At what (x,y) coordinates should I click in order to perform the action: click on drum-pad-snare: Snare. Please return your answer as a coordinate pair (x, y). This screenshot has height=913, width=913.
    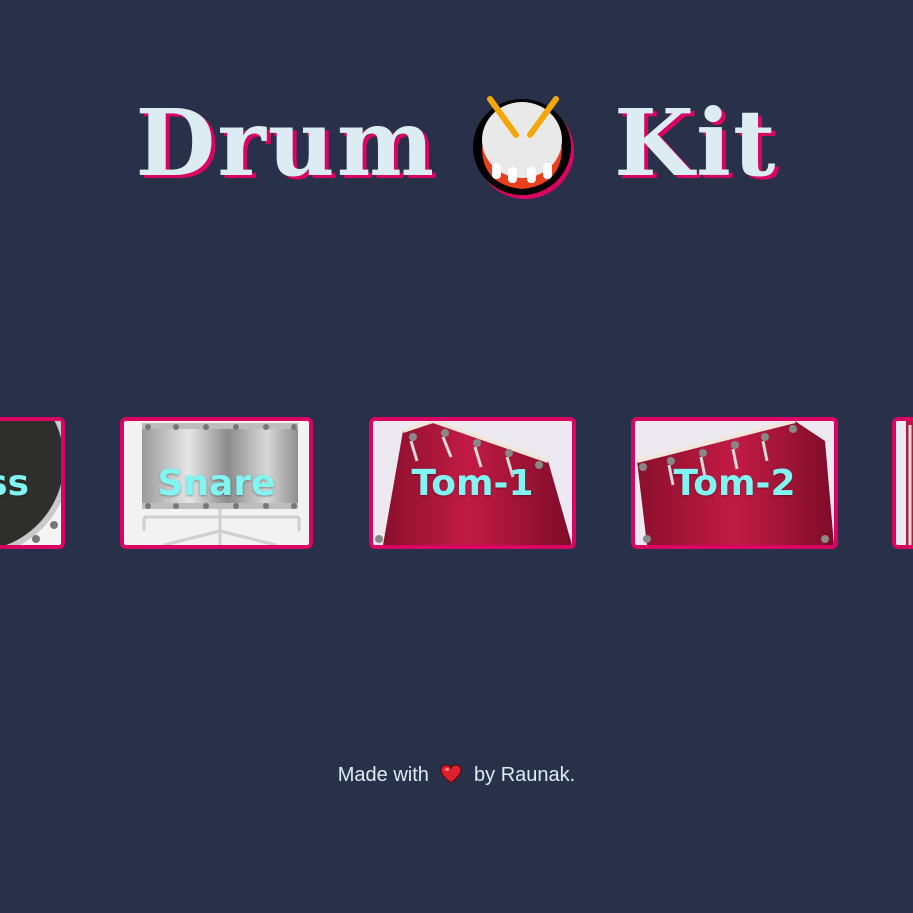
    Looking at the image, I should click on (216, 483).